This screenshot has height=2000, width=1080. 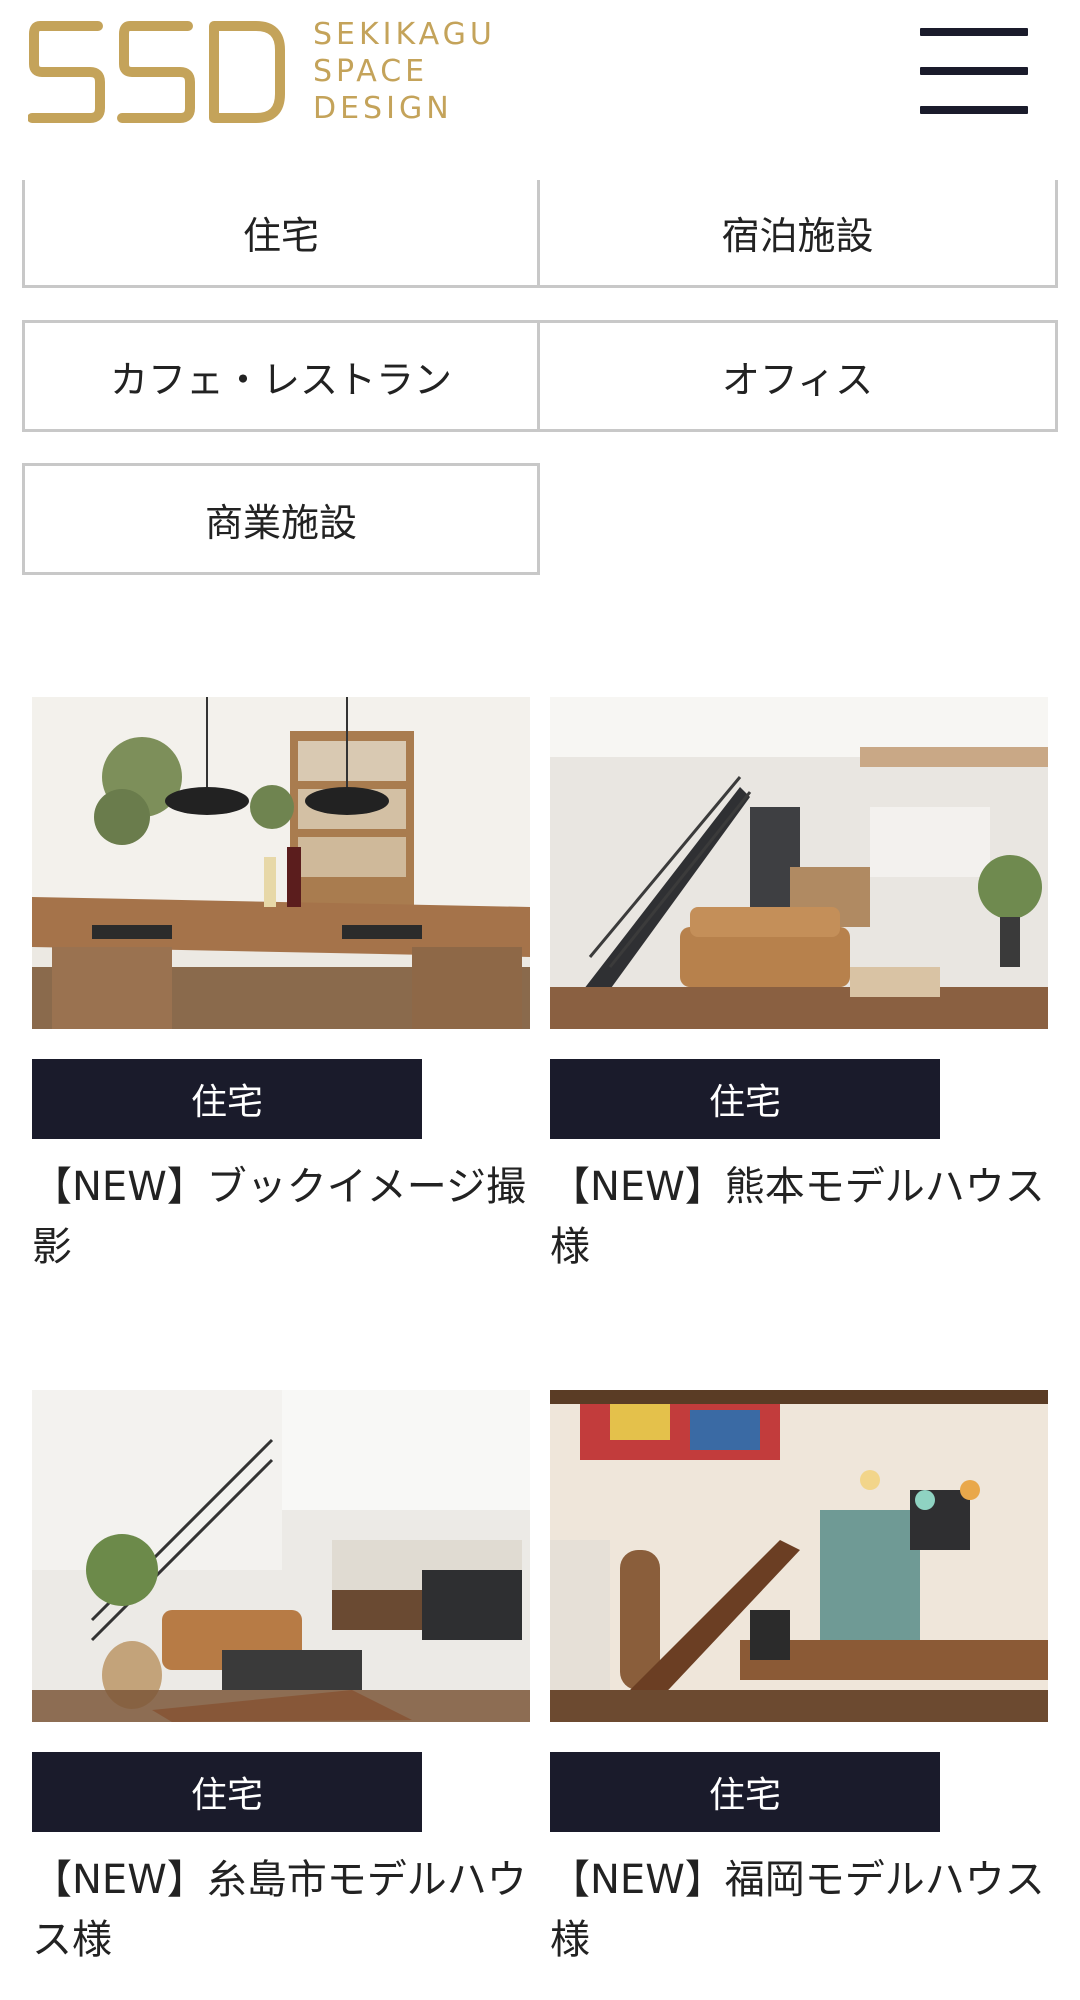 What do you see at coordinates (281, 1217) in the screenshot?
I see `project-title: 【NEW】ブックイメージ撮影` at bounding box center [281, 1217].